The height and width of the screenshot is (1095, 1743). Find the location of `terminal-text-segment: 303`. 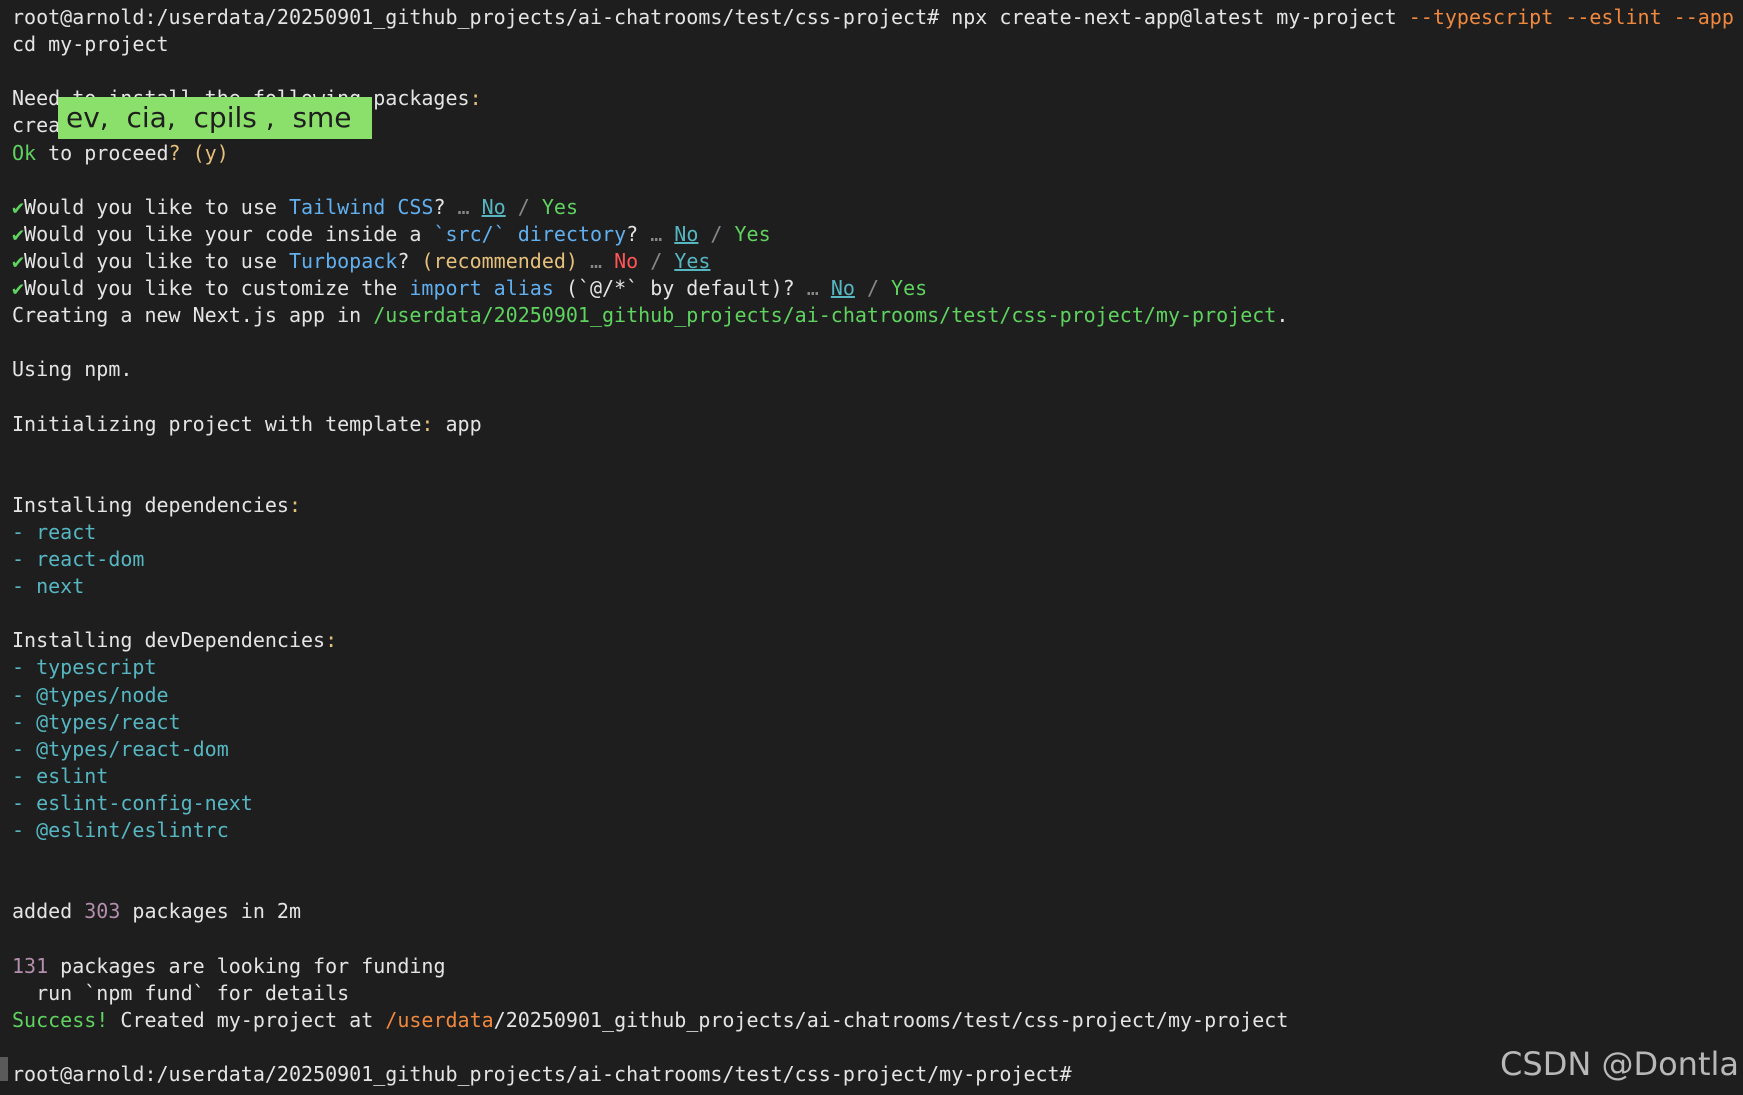

terminal-text-segment: 303 is located at coordinates (102, 911).